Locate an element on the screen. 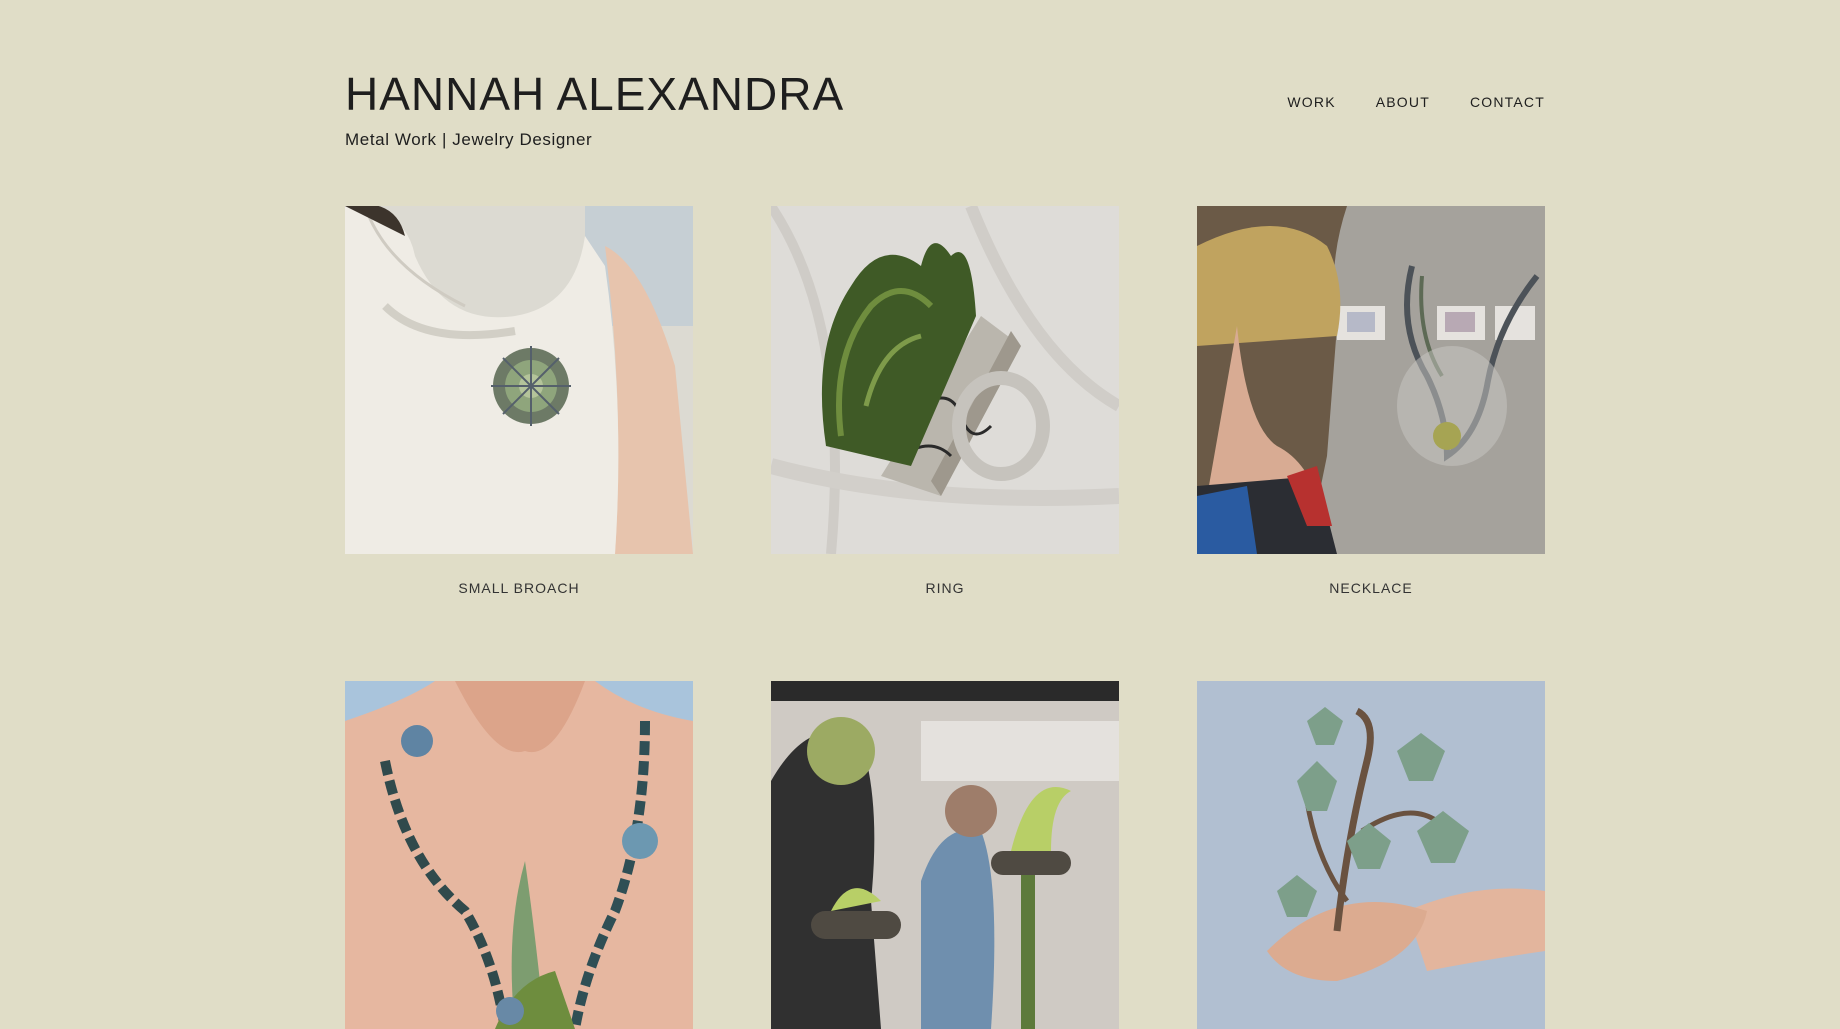 The height and width of the screenshot is (1029, 1840). nav-contact: CONTACT is located at coordinates (1507, 102).